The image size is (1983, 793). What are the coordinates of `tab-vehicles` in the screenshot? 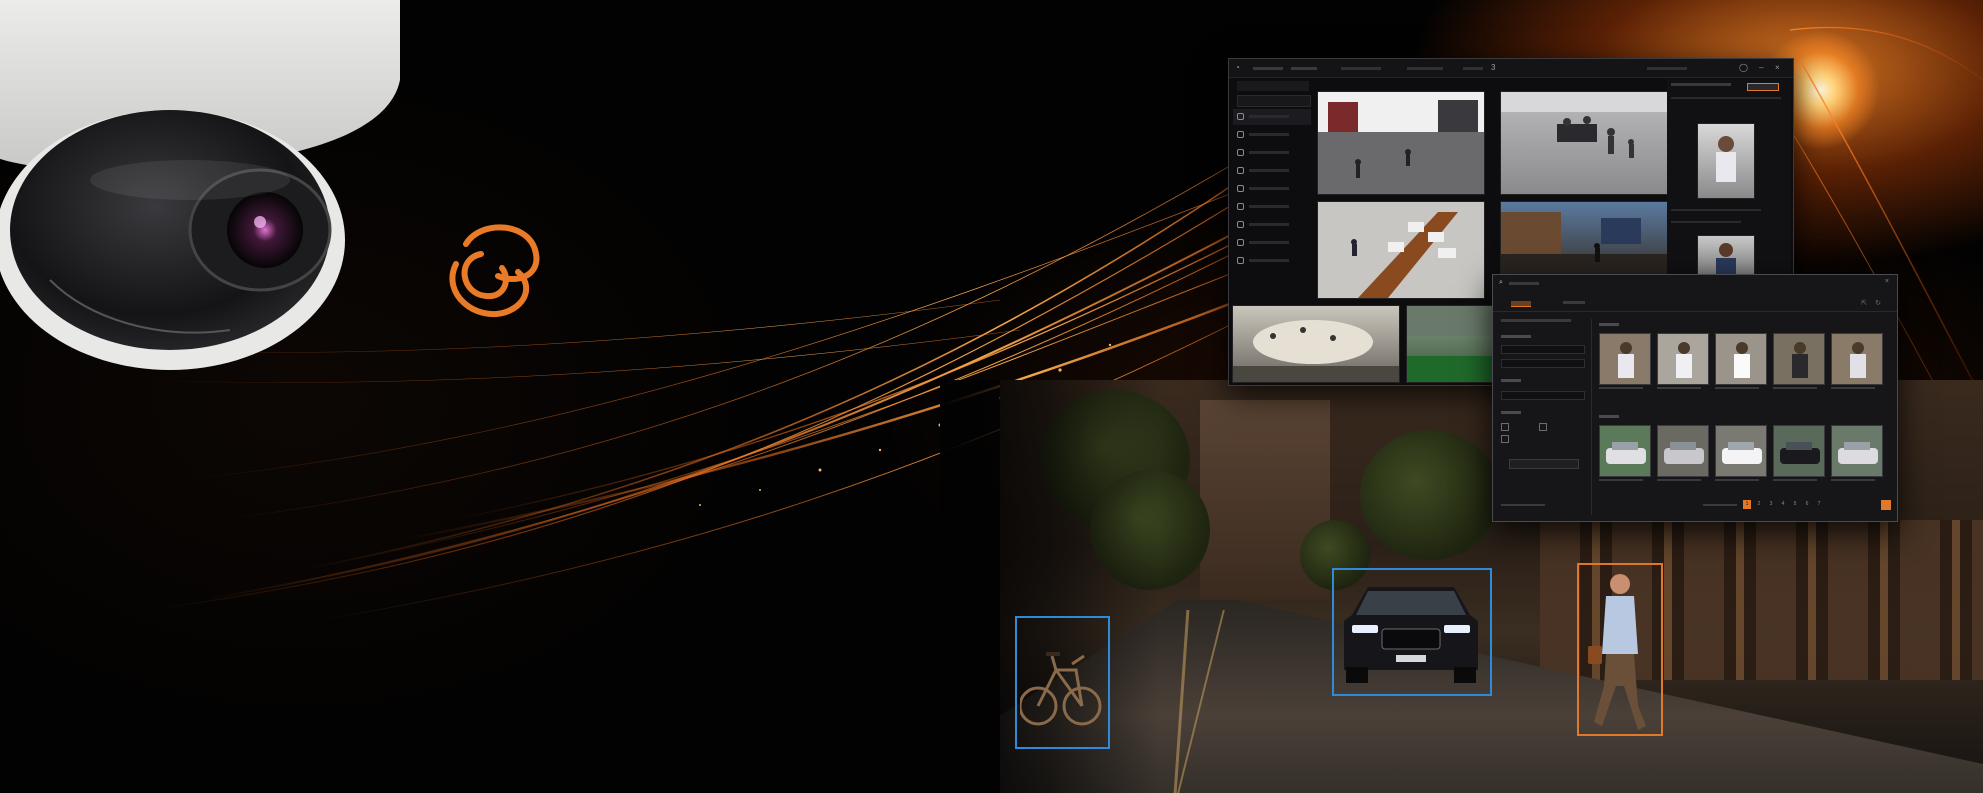 It's located at (1574, 302).